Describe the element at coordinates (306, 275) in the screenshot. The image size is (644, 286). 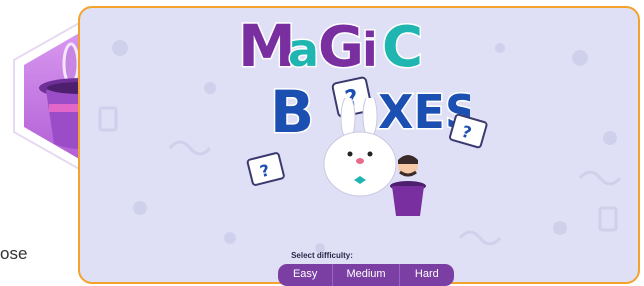
I see `difficulty-easy-button: Easy` at that location.